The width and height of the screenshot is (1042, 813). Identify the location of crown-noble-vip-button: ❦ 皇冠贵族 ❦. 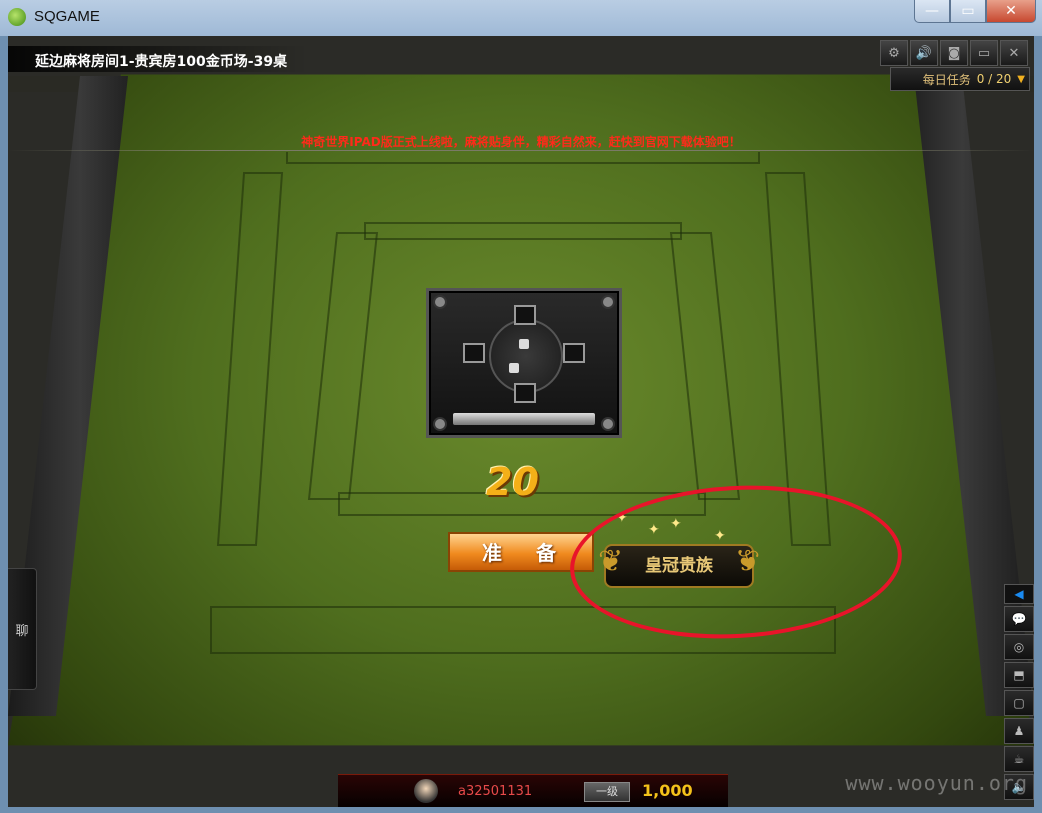
(679, 566).